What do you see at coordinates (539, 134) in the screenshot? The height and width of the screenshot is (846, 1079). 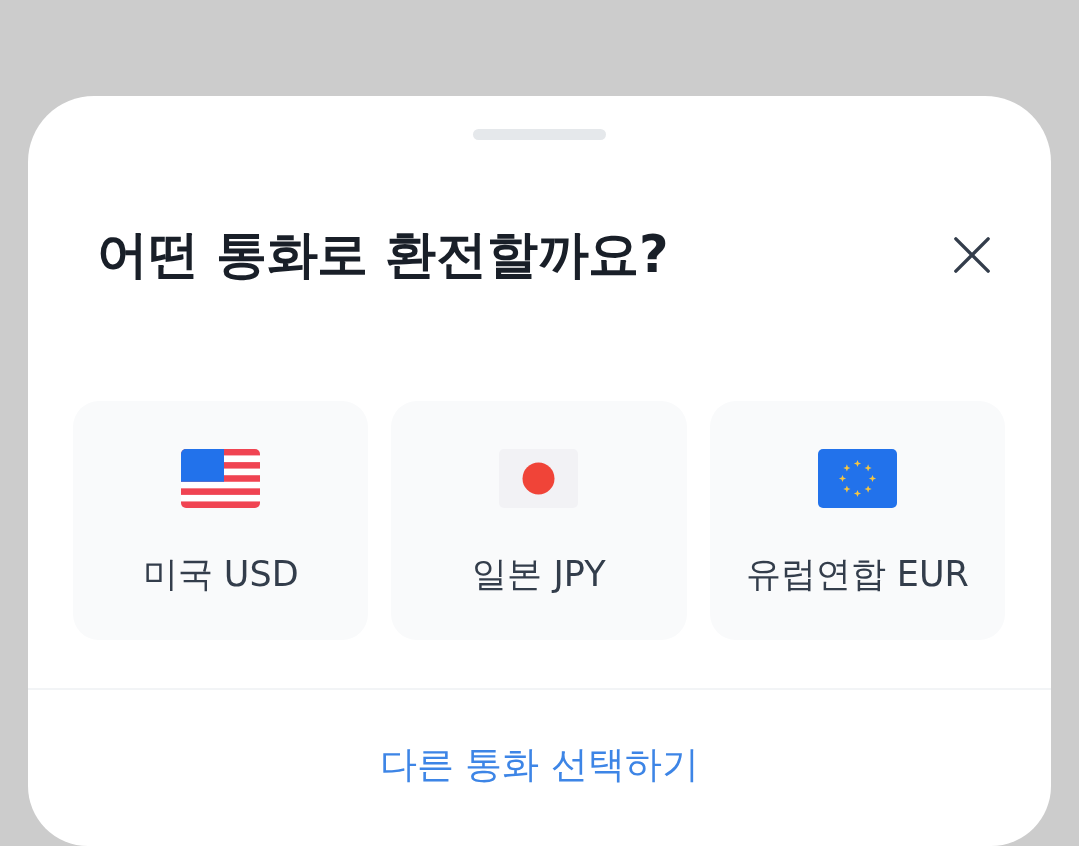 I see `drag-handle` at bounding box center [539, 134].